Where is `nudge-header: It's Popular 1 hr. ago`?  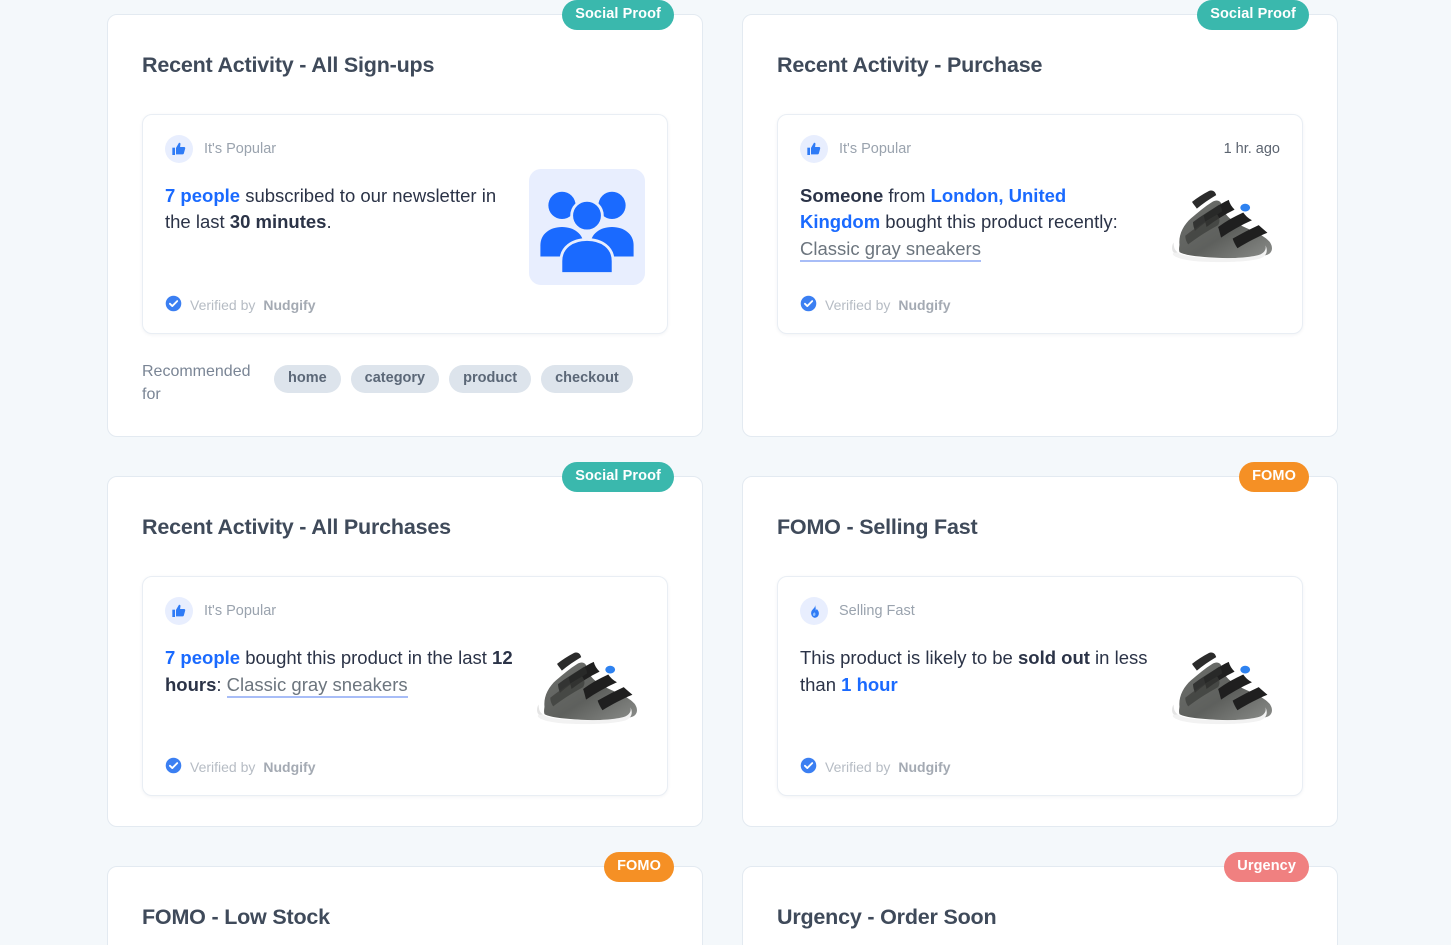
nudge-header: It's Popular 1 hr. ago is located at coordinates (1040, 149).